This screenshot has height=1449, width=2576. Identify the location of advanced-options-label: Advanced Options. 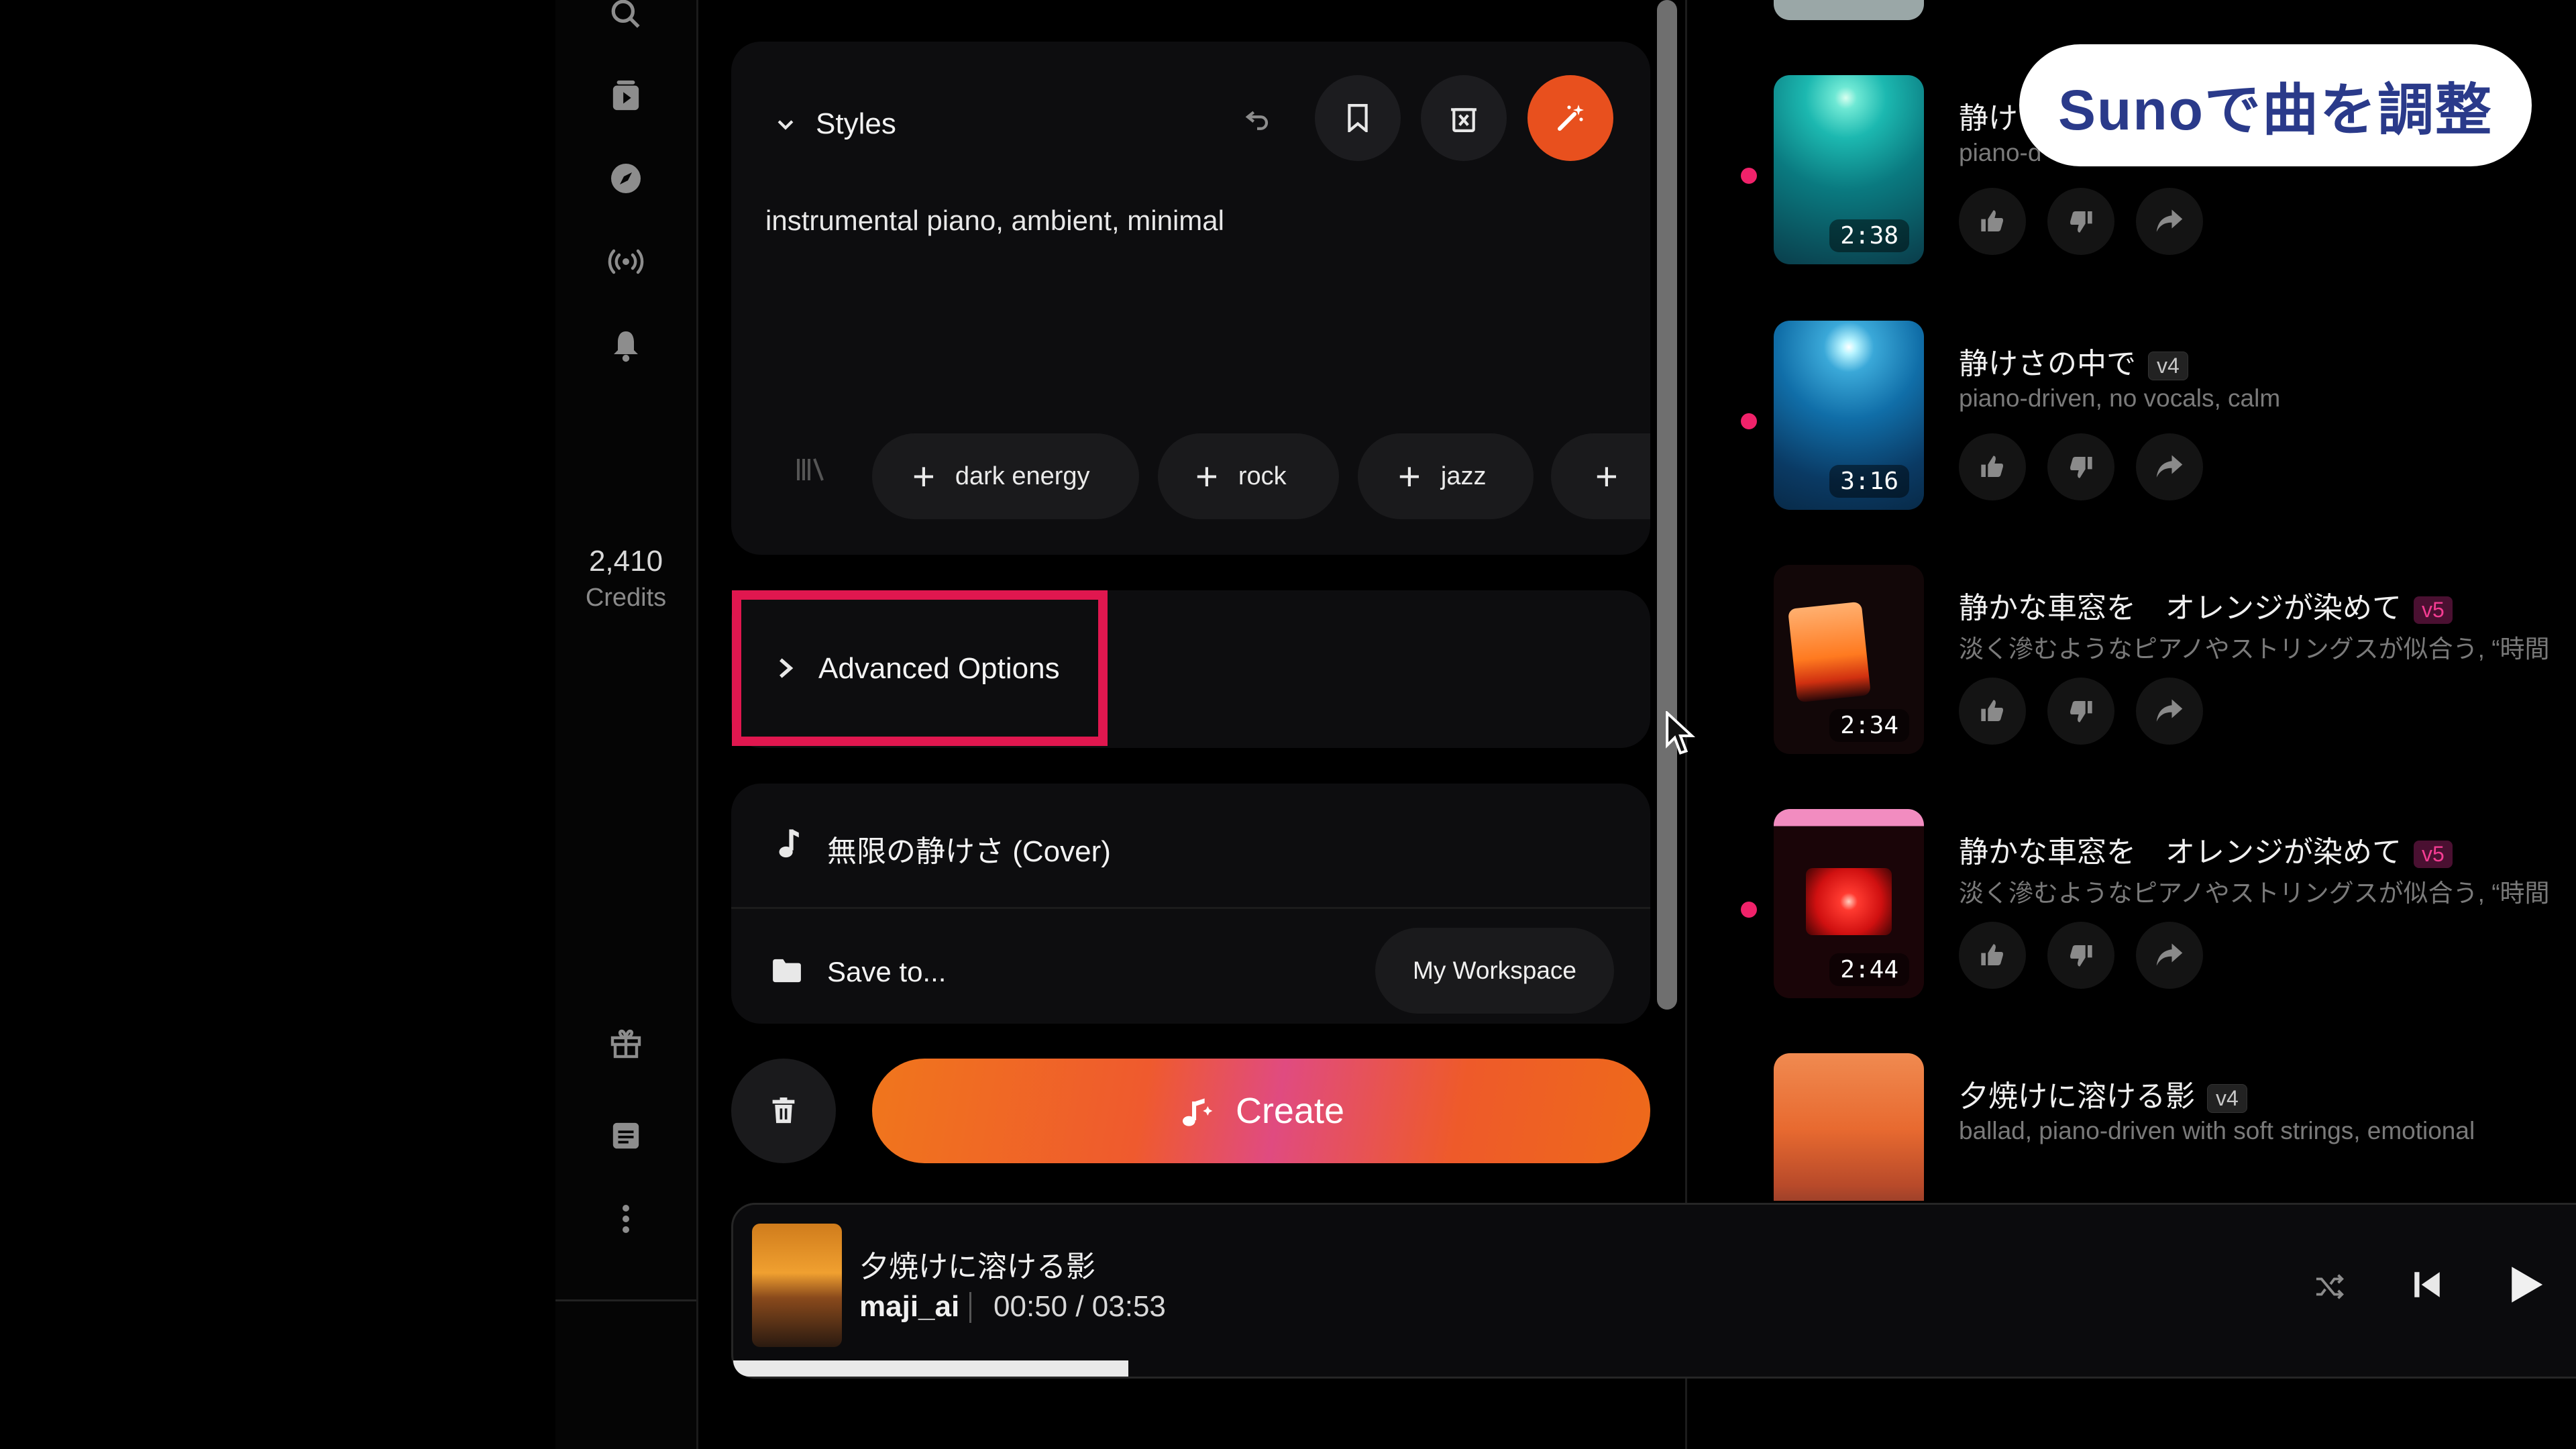
(939, 669).